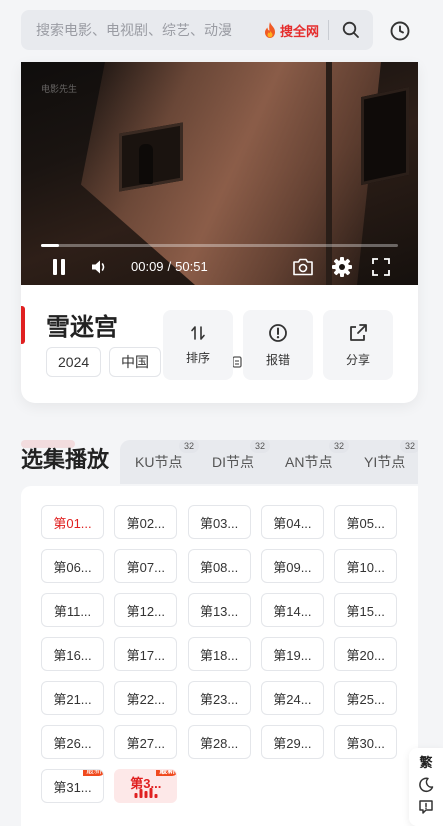 This screenshot has height=826, width=443. I want to click on screenshot-button, so click(303, 267).